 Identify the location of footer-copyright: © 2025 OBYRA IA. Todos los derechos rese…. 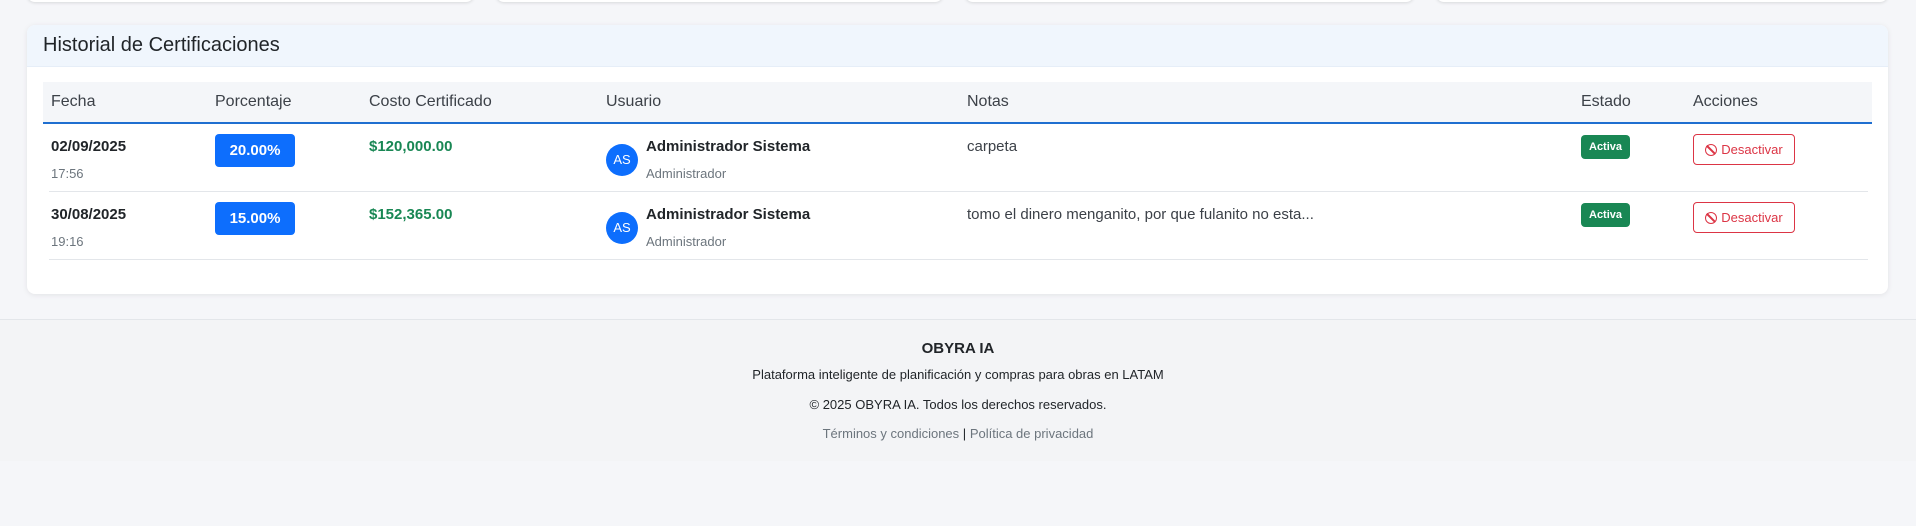
(958, 404).